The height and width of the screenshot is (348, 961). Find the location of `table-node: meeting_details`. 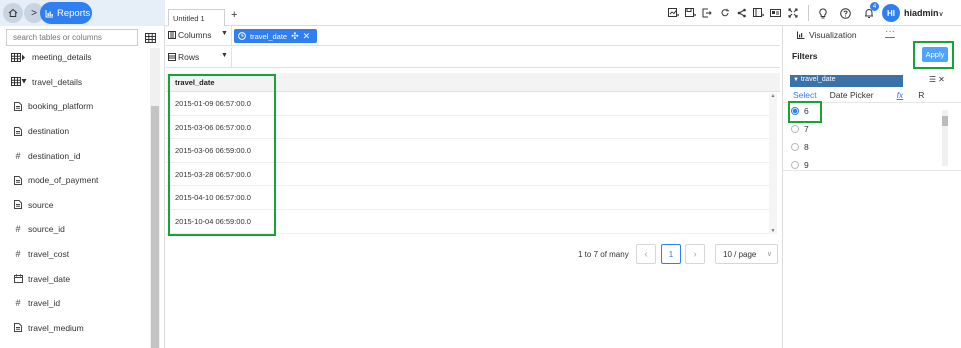

table-node: meeting_details is located at coordinates (75, 59).